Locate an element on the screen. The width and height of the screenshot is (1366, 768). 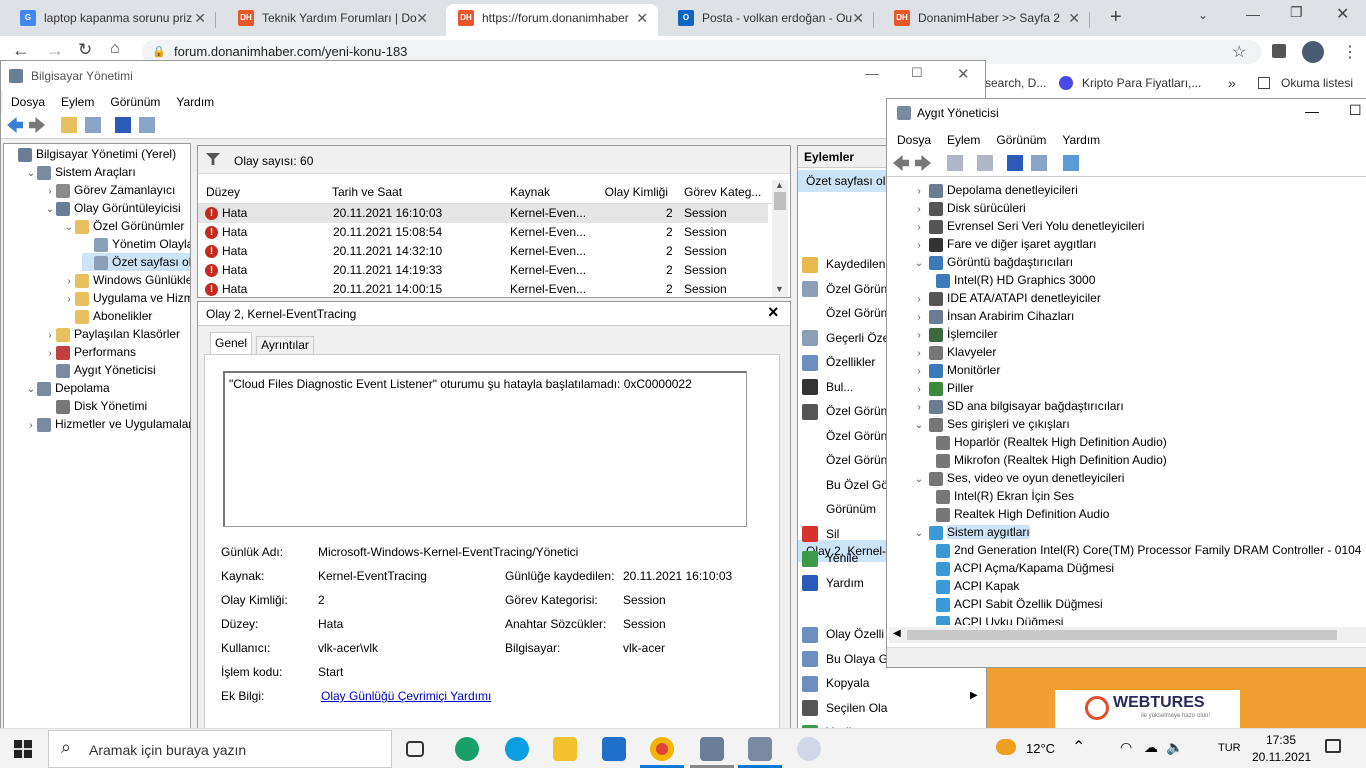
action-item: Geçerli Öze is located at coordinates (845, 338).